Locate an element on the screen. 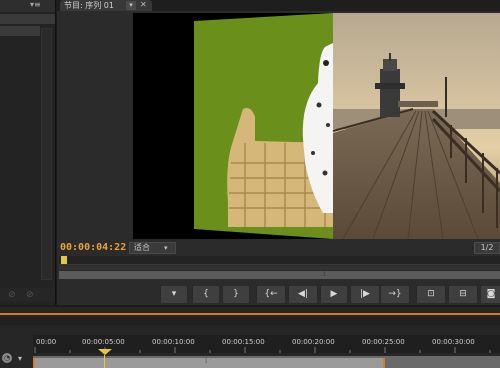 This screenshot has height=368, width=500. fit-dropdown: 适合 ▾ is located at coordinates (152, 248).